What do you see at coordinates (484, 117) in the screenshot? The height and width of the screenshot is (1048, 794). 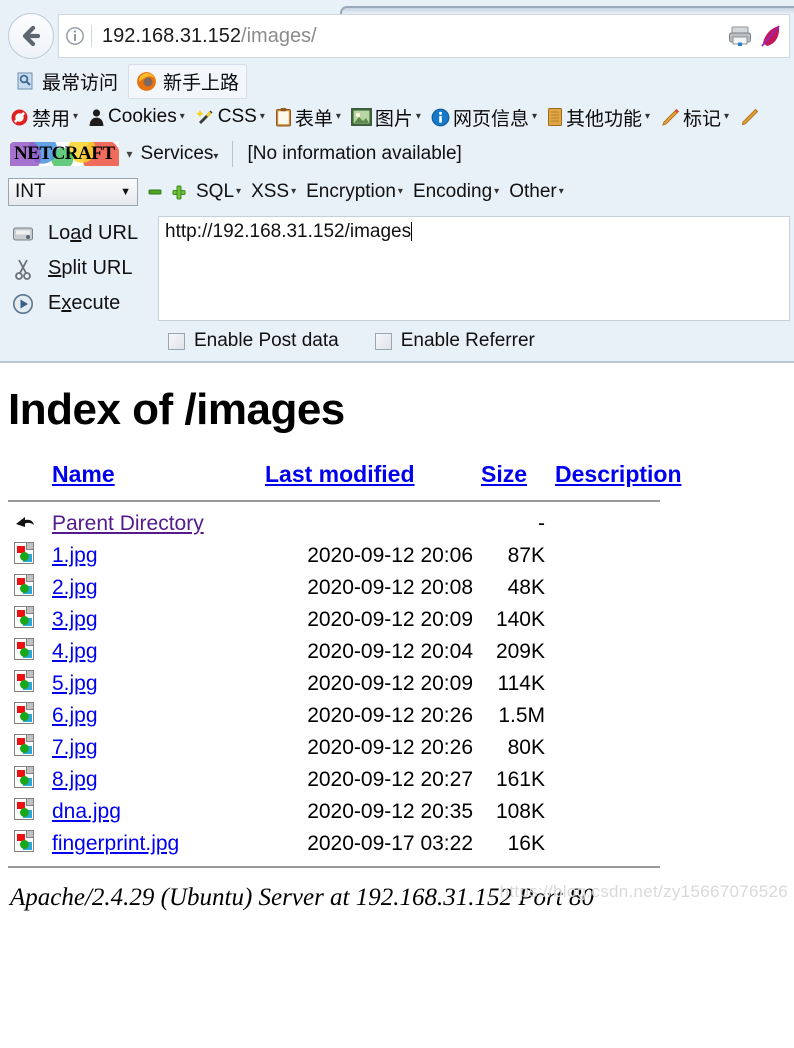 I see `ext-page-info: 网页信息 ▾` at bounding box center [484, 117].